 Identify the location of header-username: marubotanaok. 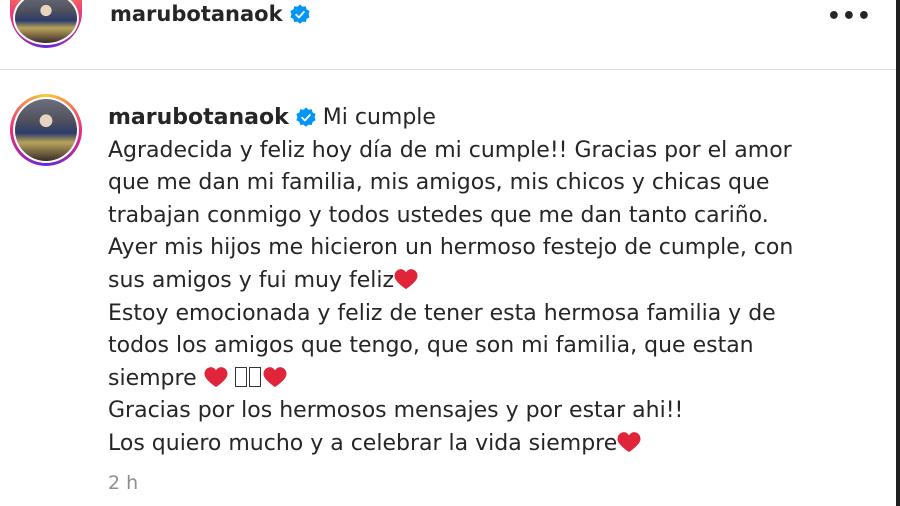
(196, 14).